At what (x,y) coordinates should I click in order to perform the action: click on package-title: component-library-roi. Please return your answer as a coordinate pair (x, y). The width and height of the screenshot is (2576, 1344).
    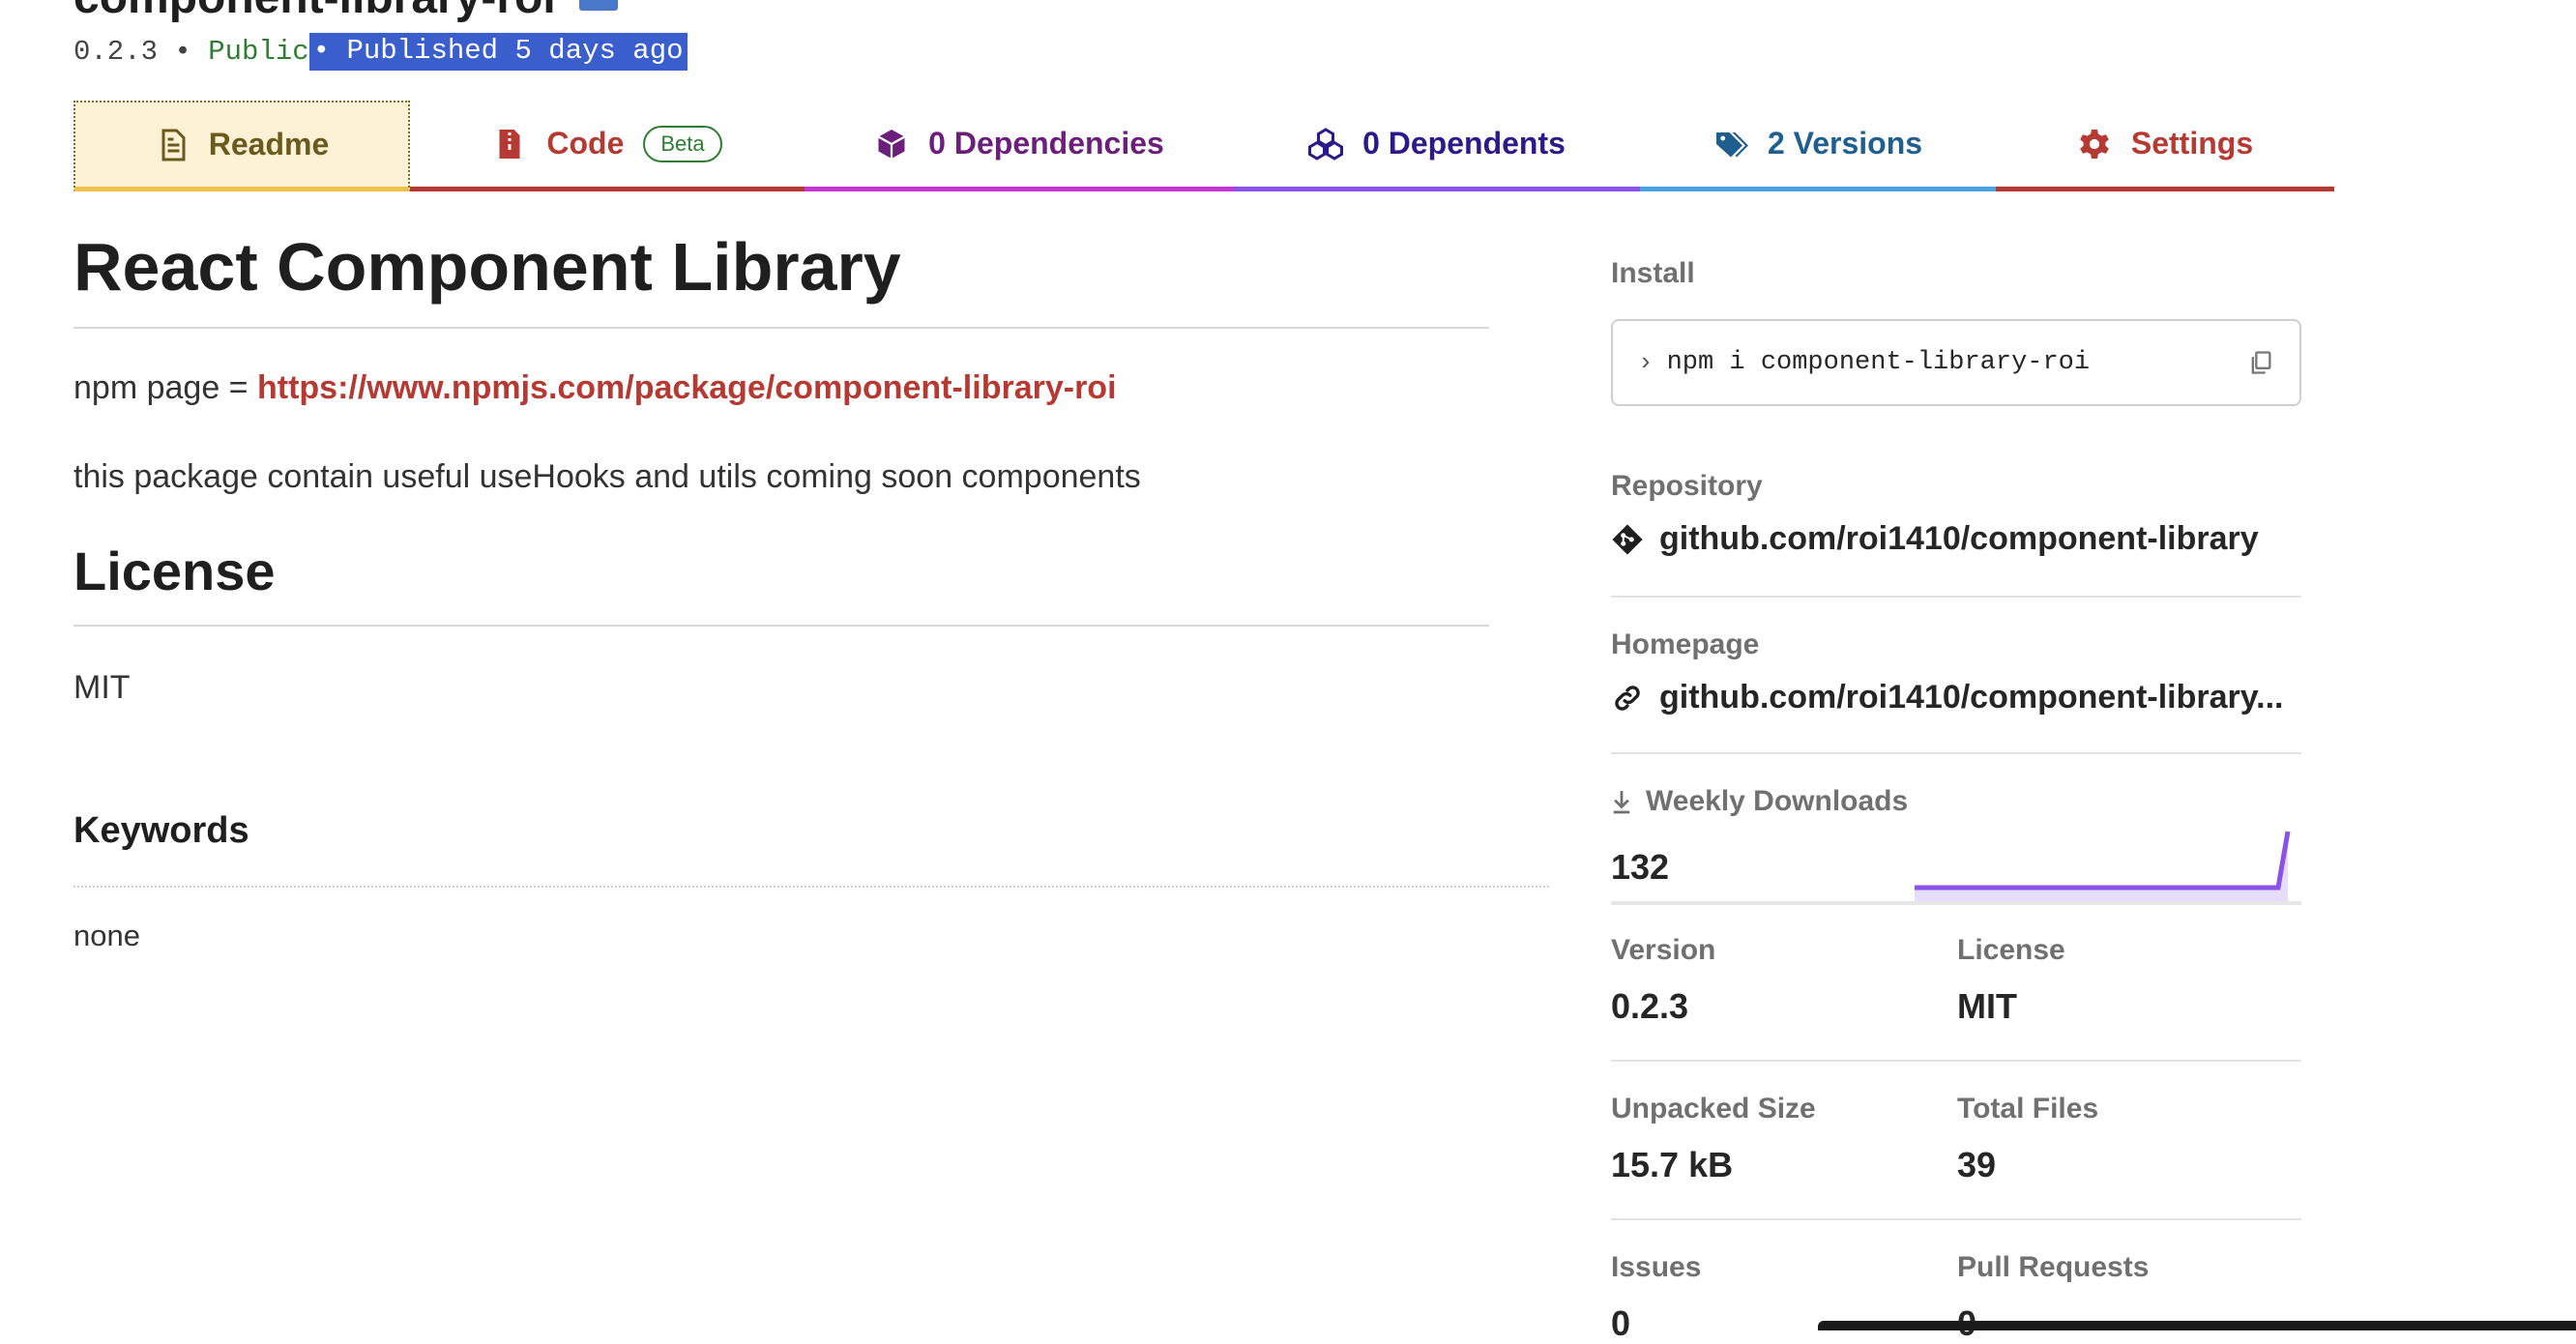
    Looking at the image, I should click on (345, 12).